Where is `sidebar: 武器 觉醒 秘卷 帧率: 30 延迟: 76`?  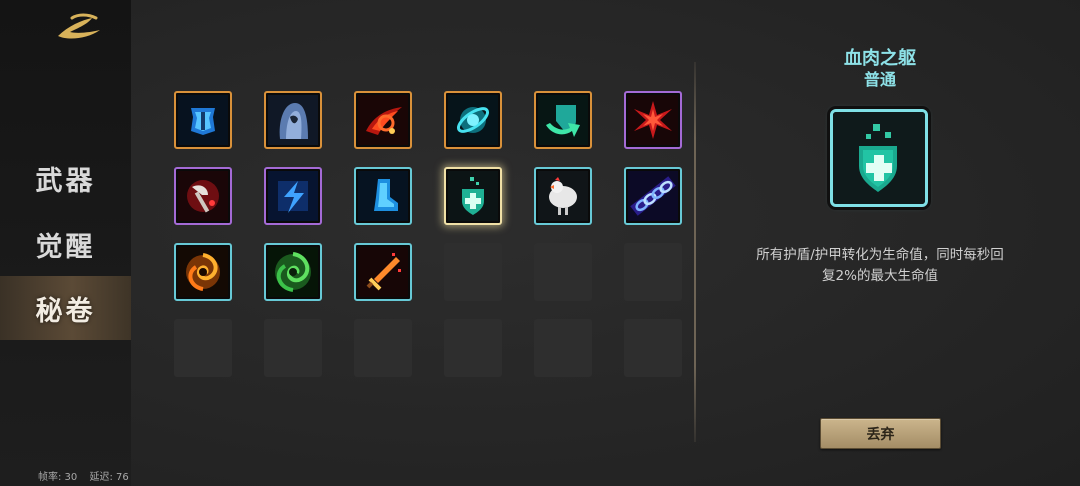 sidebar: 武器 觉醒 秘卷 帧率: 30 延迟: 76 is located at coordinates (65, 243).